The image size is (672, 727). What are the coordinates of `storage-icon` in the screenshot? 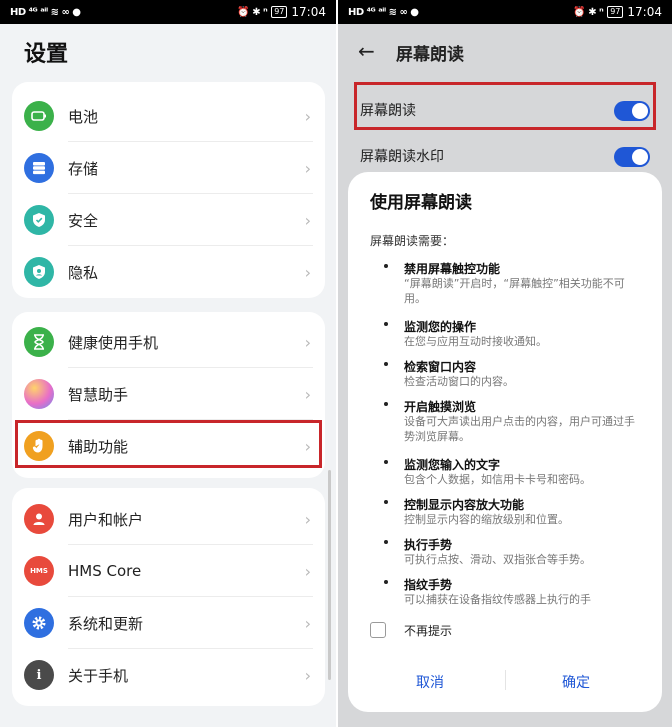 It's located at (39, 168).